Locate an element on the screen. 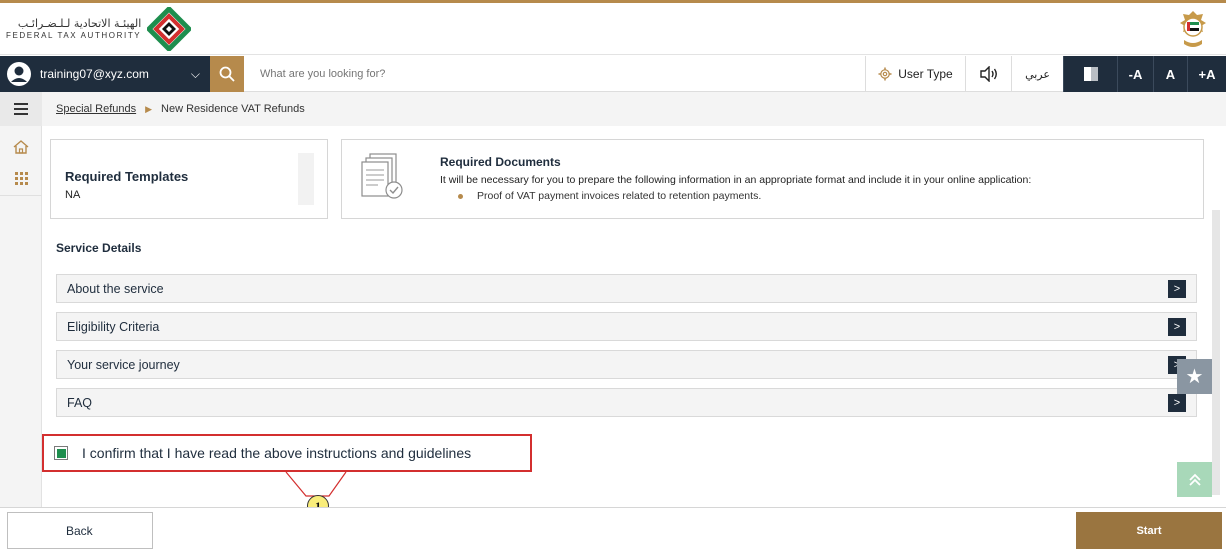  scroll-to-top-button is located at coordinates (1194, 479).